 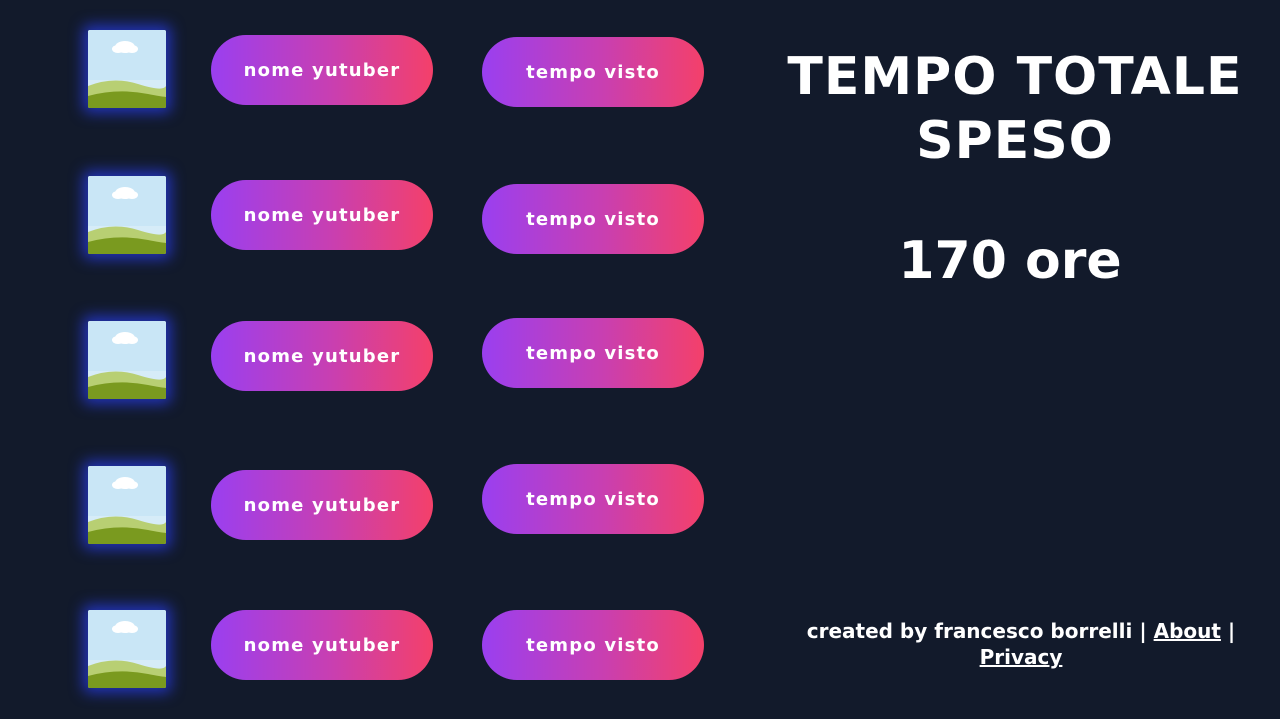 What do you see at coordinates (1015, 141) in the screenshot?
I see `title-line-2: SPESO` at bounding box center [1015, 141].